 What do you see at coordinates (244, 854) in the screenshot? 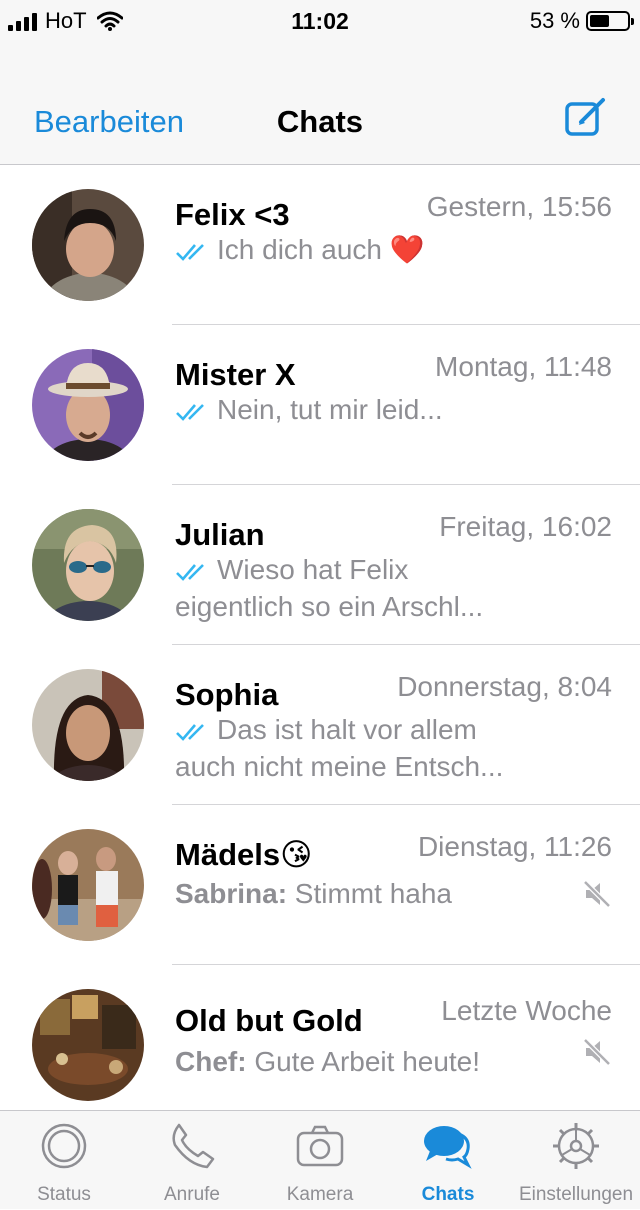
I see `chat-name: Mädels😘` at bounding box center [244, 854].